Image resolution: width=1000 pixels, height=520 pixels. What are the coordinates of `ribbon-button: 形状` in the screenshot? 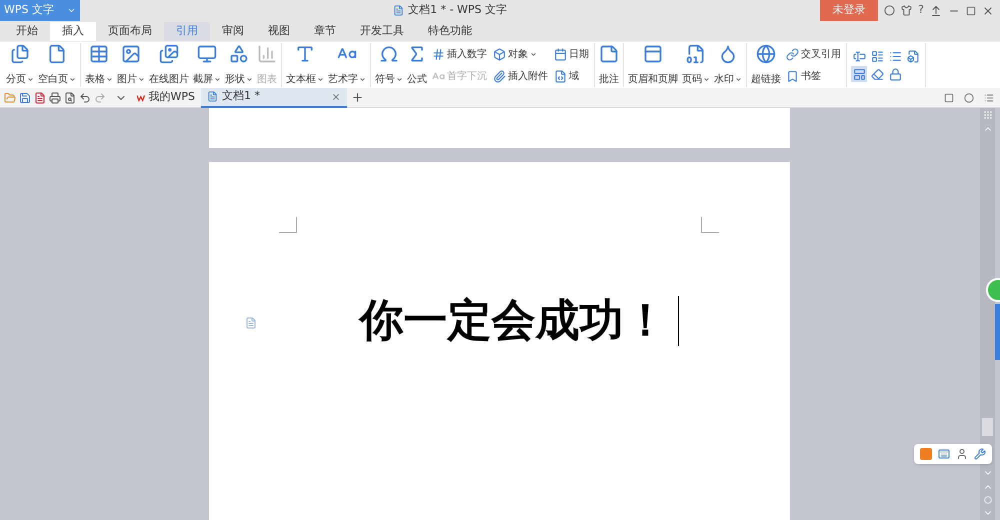 It's located at (239, 65).